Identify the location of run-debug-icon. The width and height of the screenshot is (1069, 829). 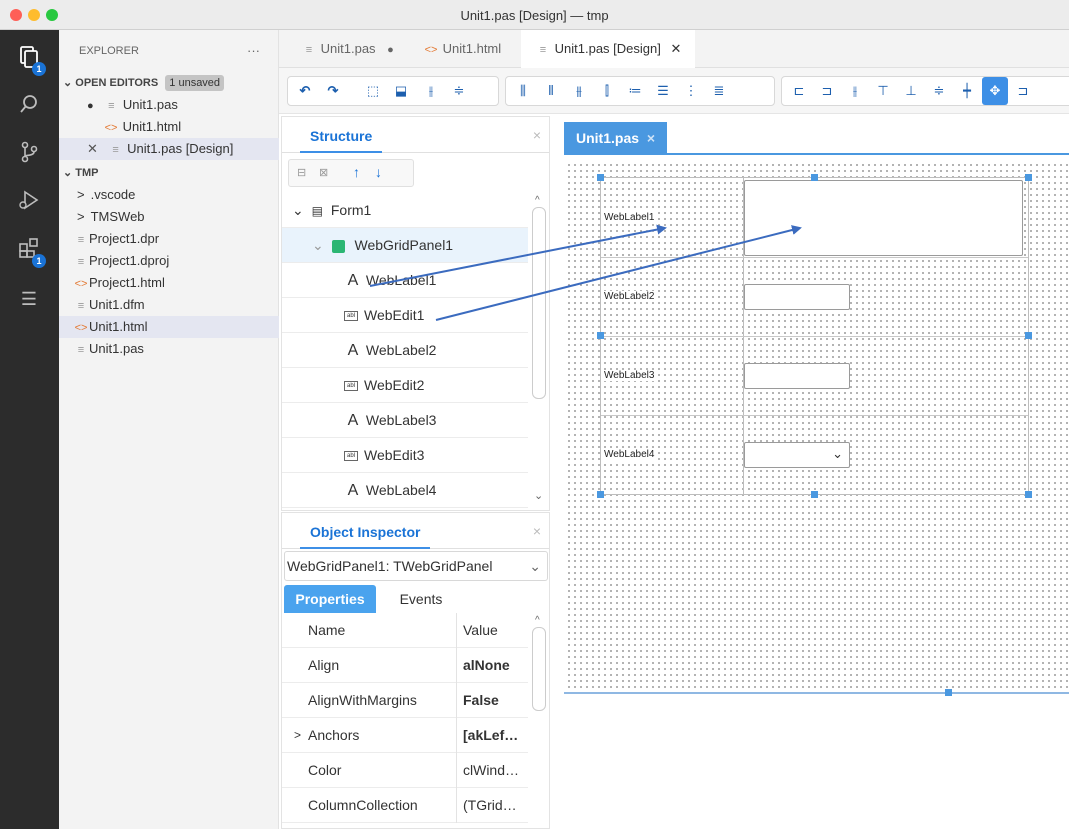
(29, 203).